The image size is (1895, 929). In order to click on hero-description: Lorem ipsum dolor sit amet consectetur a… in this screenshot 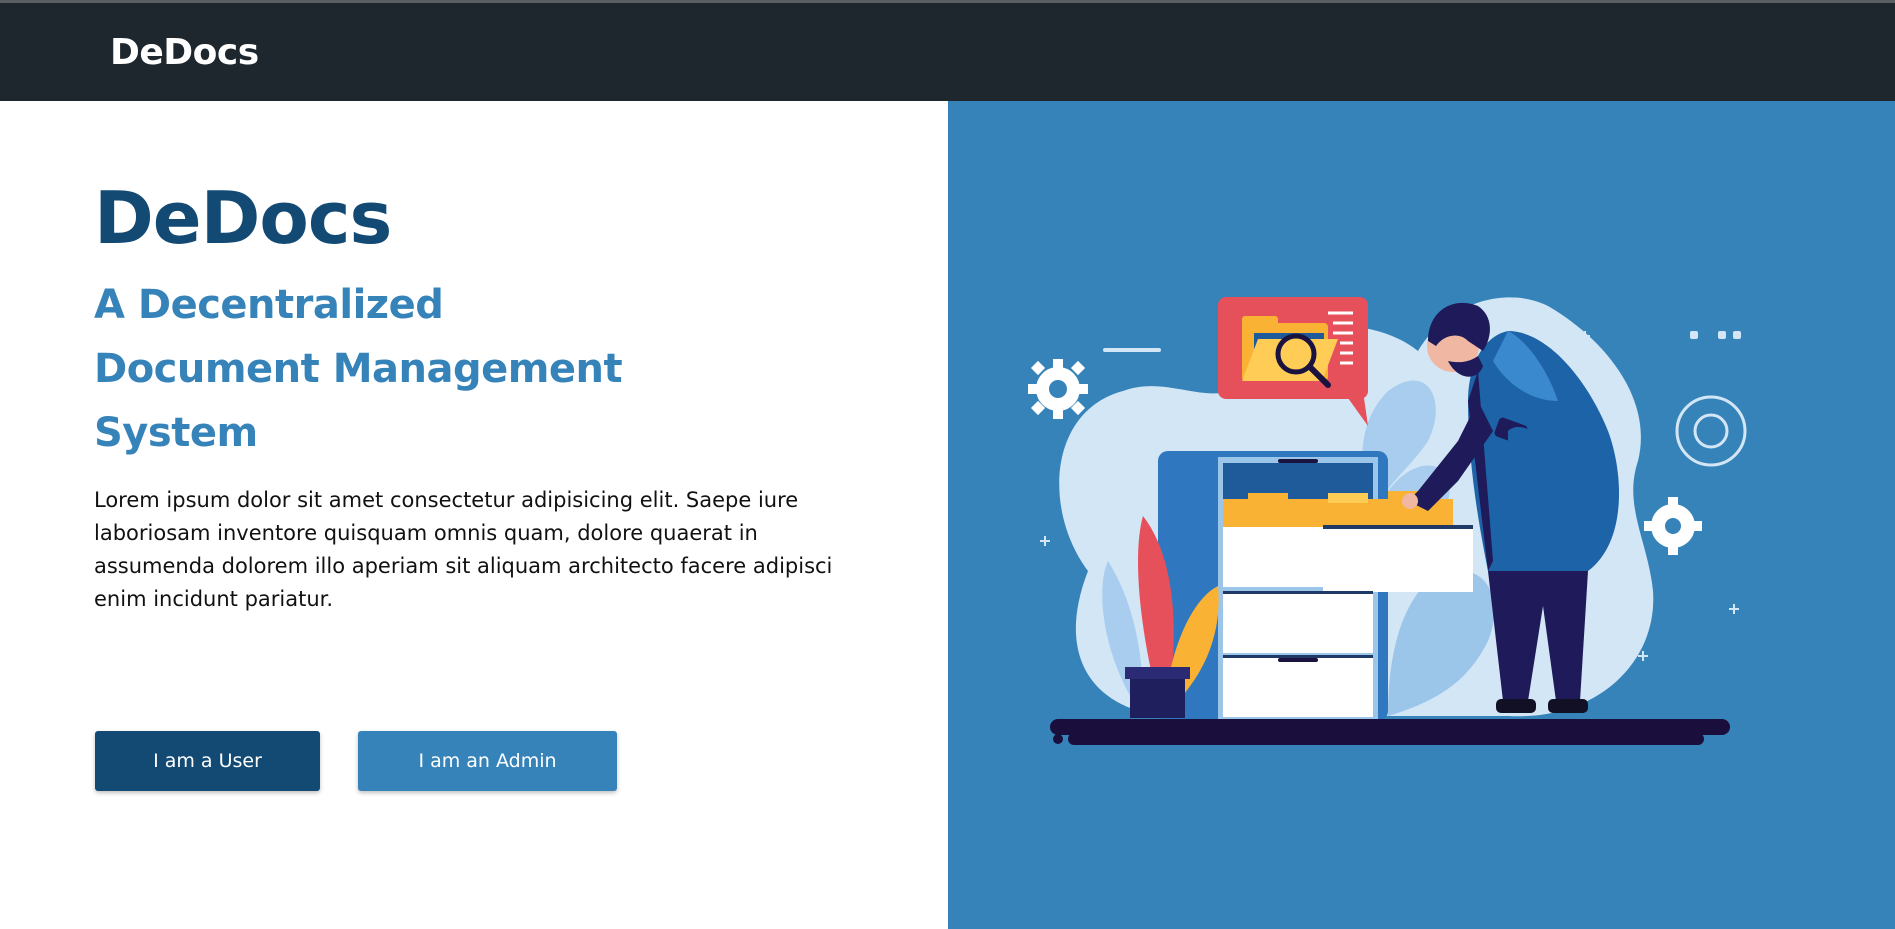, I will do `click(463, 549)`.